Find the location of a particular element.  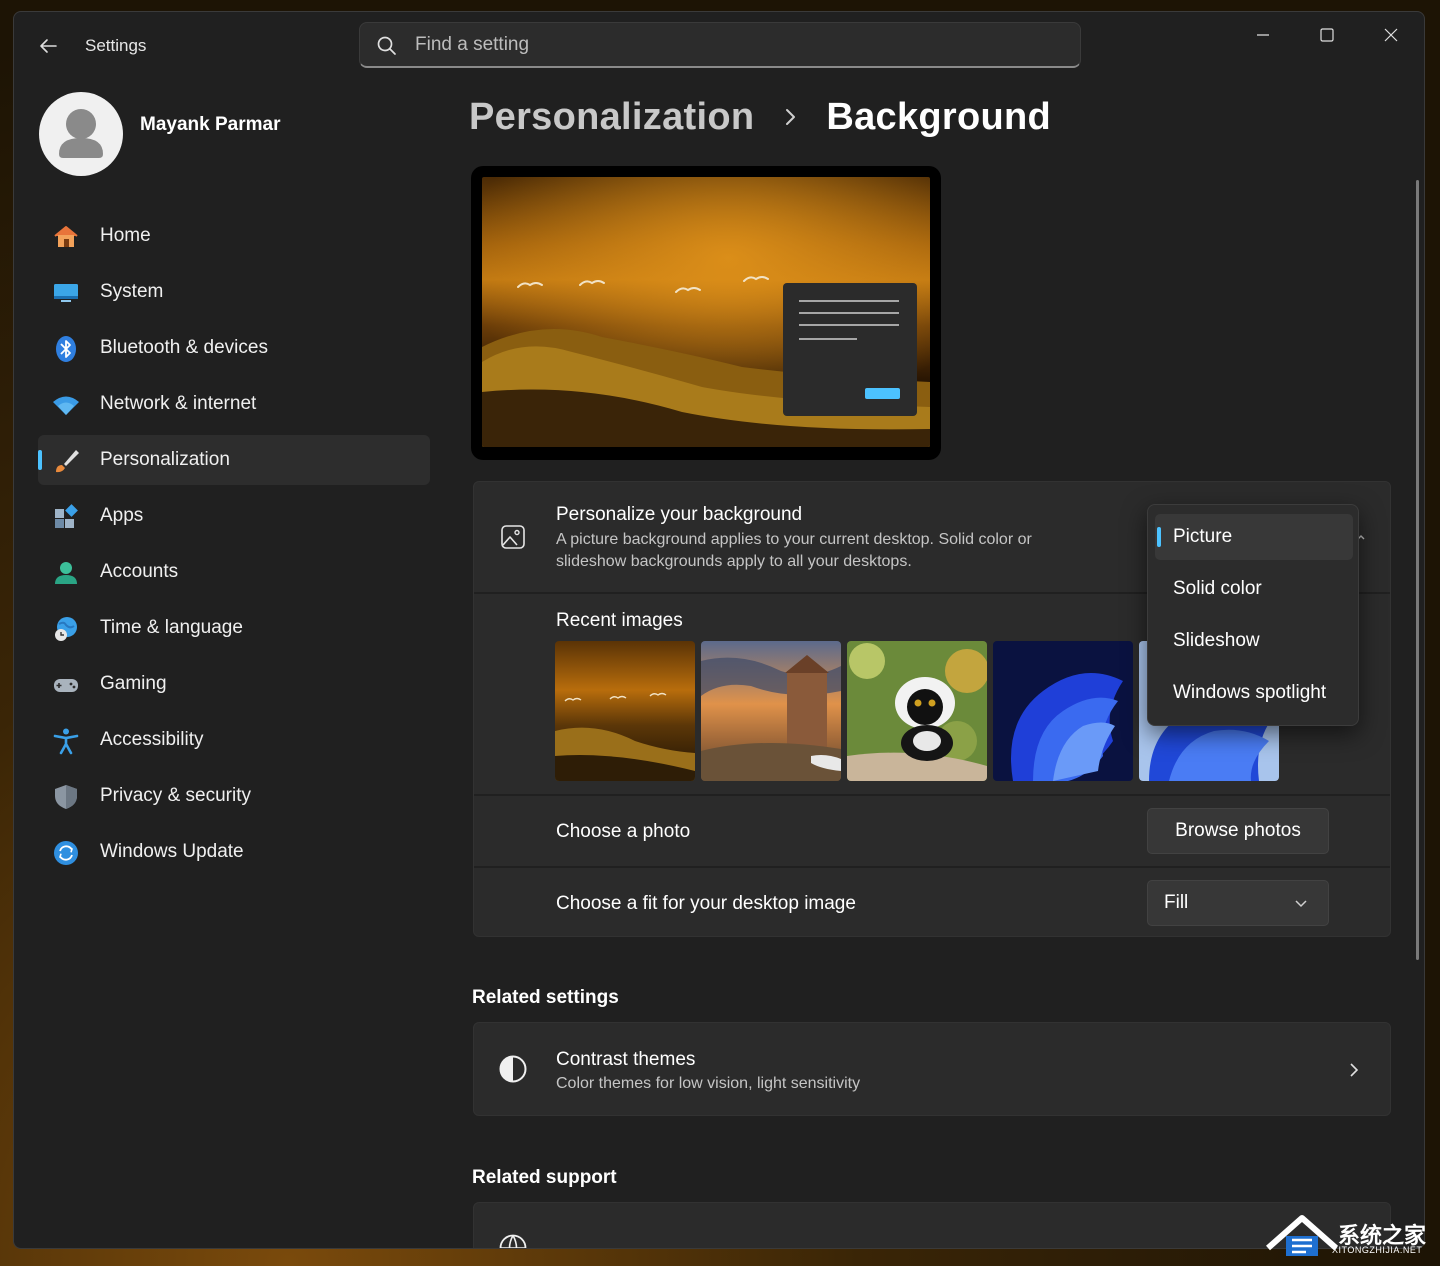

minimize-icon is located at coordinates (1263, 35).